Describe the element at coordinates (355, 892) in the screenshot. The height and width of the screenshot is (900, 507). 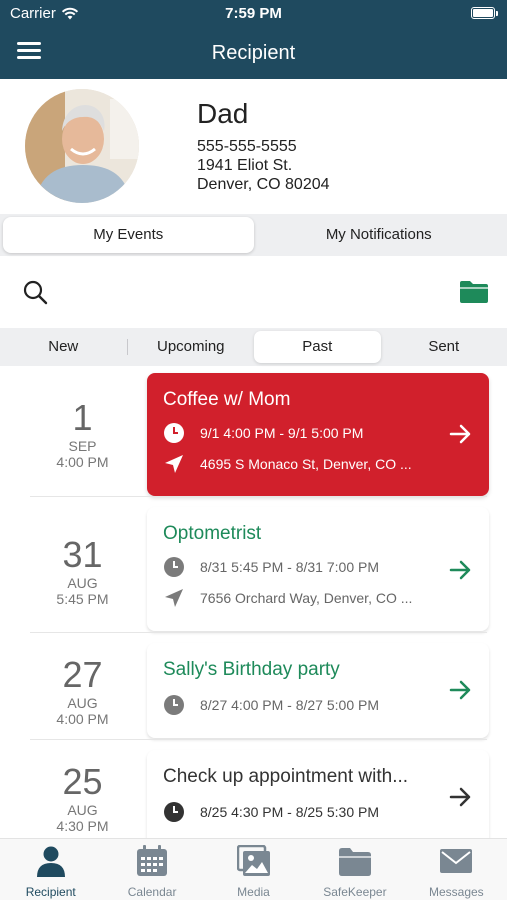
I see `tab-label: SafeKeeper` at that location.